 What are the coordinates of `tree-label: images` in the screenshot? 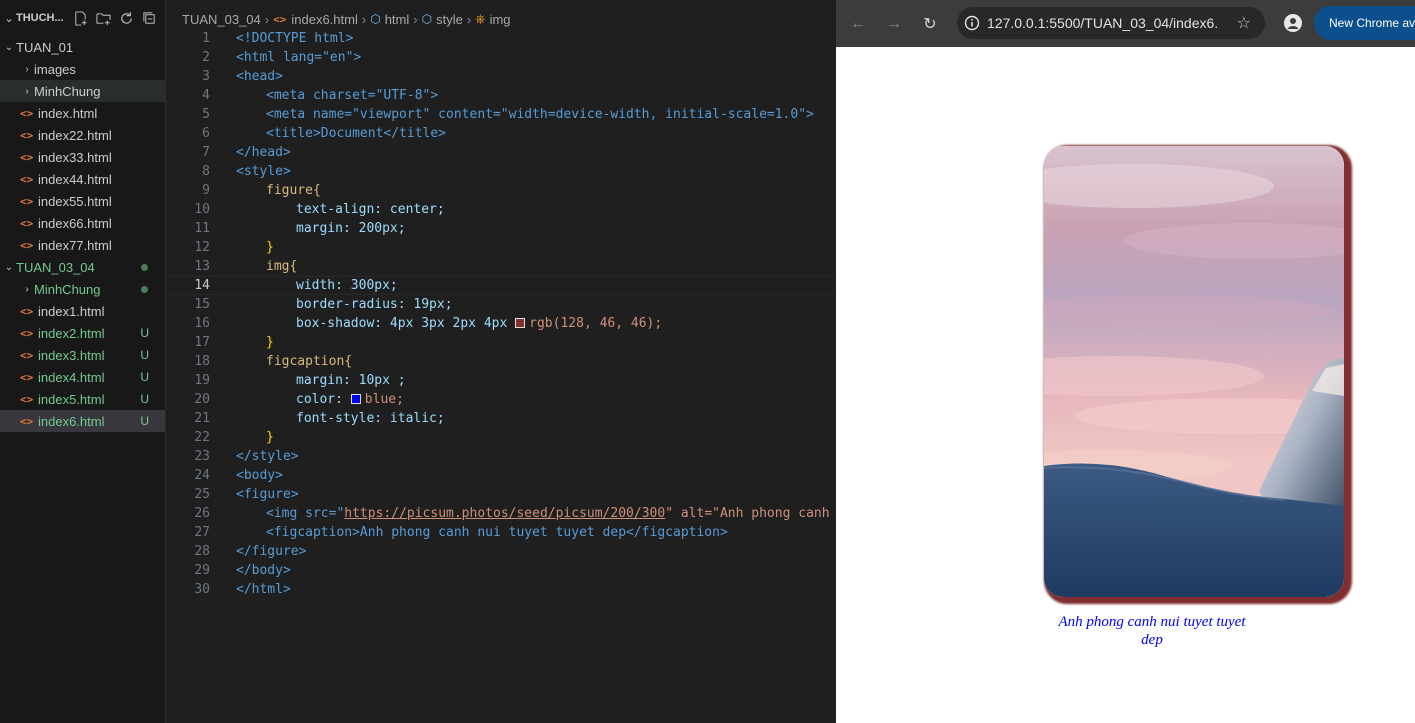 It's located at (55, 69).